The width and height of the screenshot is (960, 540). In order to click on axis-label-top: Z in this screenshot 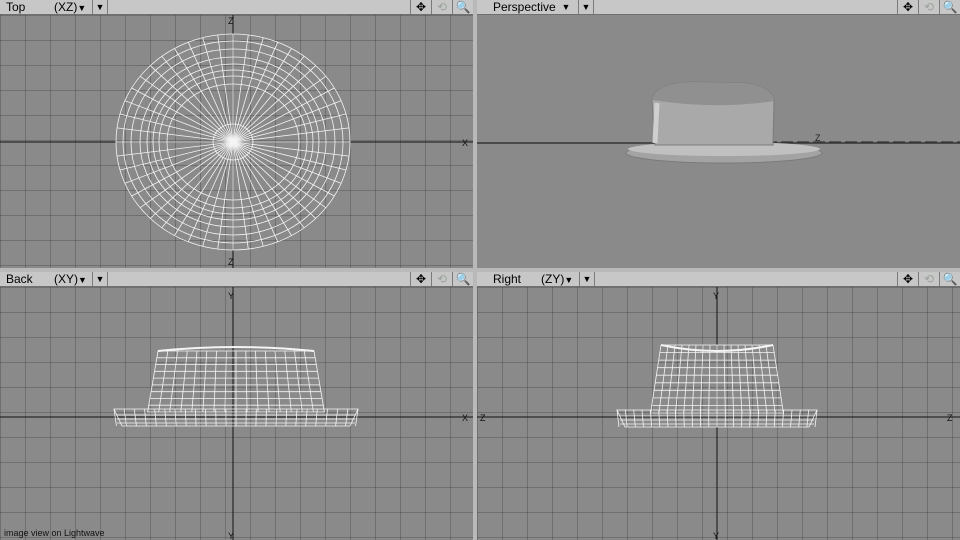, I will do `click(231, 21)`.